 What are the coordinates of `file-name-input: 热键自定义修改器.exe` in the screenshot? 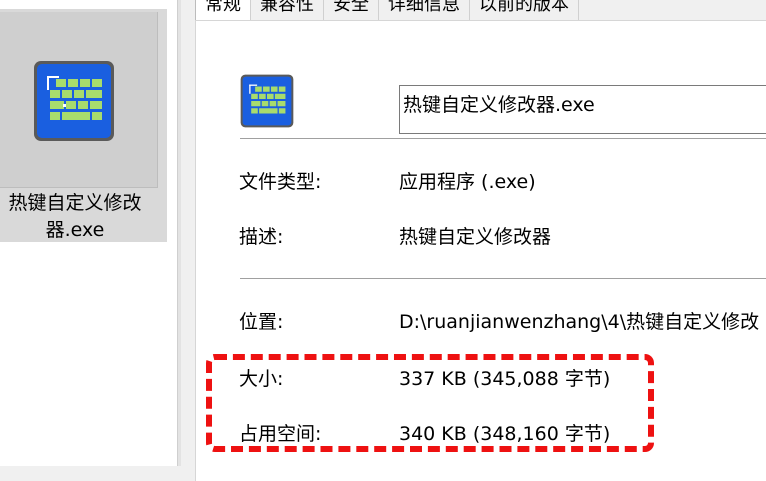 It's located at (582, 109).